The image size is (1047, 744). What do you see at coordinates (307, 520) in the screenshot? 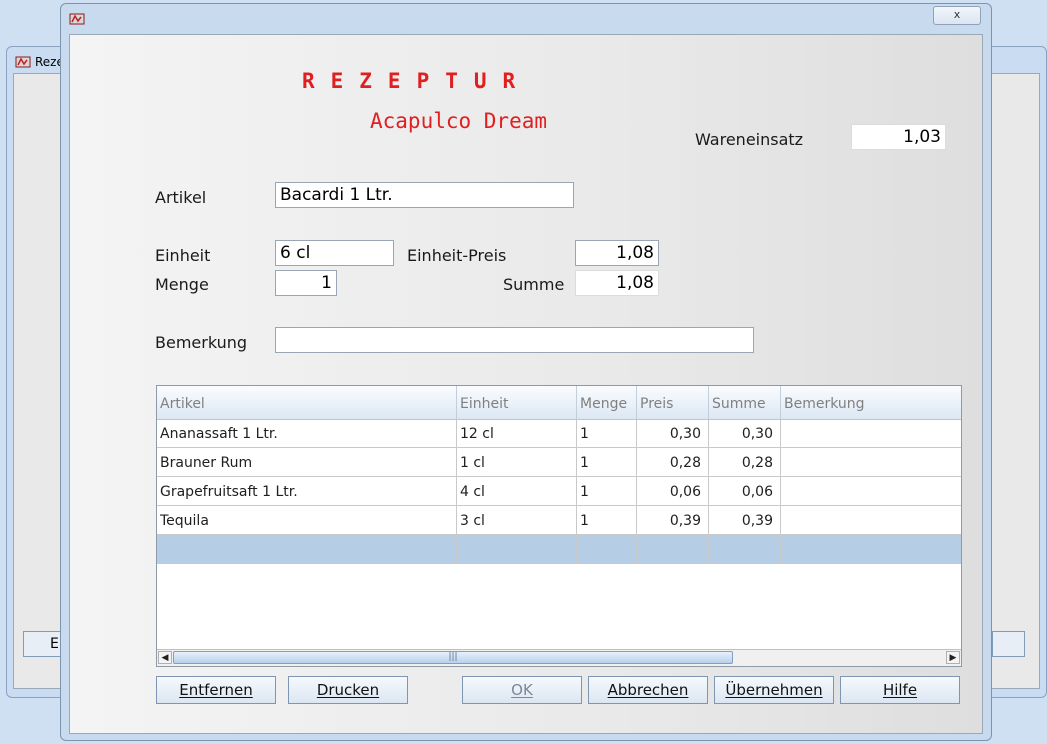
I see `cell-artikel: Tequila` at bounding box center [307, 520].